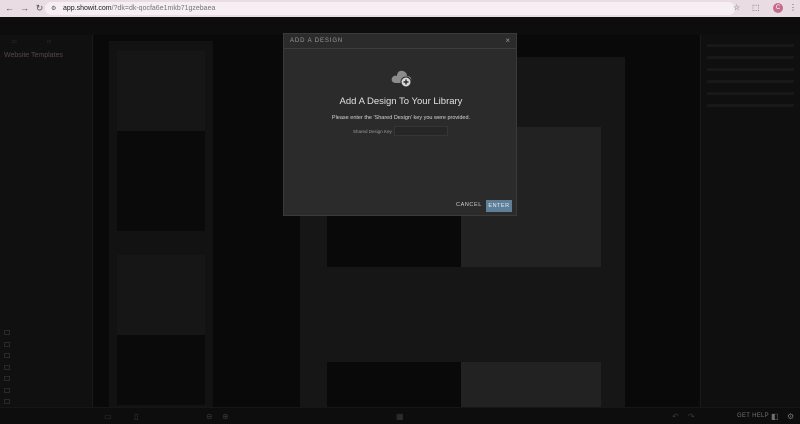 The width and height of the screenshot is (800, 424). What do you see at coordinates (507, 41) in the screenshot?
I see `close-icon: ×` at bounding box center [507, 41].